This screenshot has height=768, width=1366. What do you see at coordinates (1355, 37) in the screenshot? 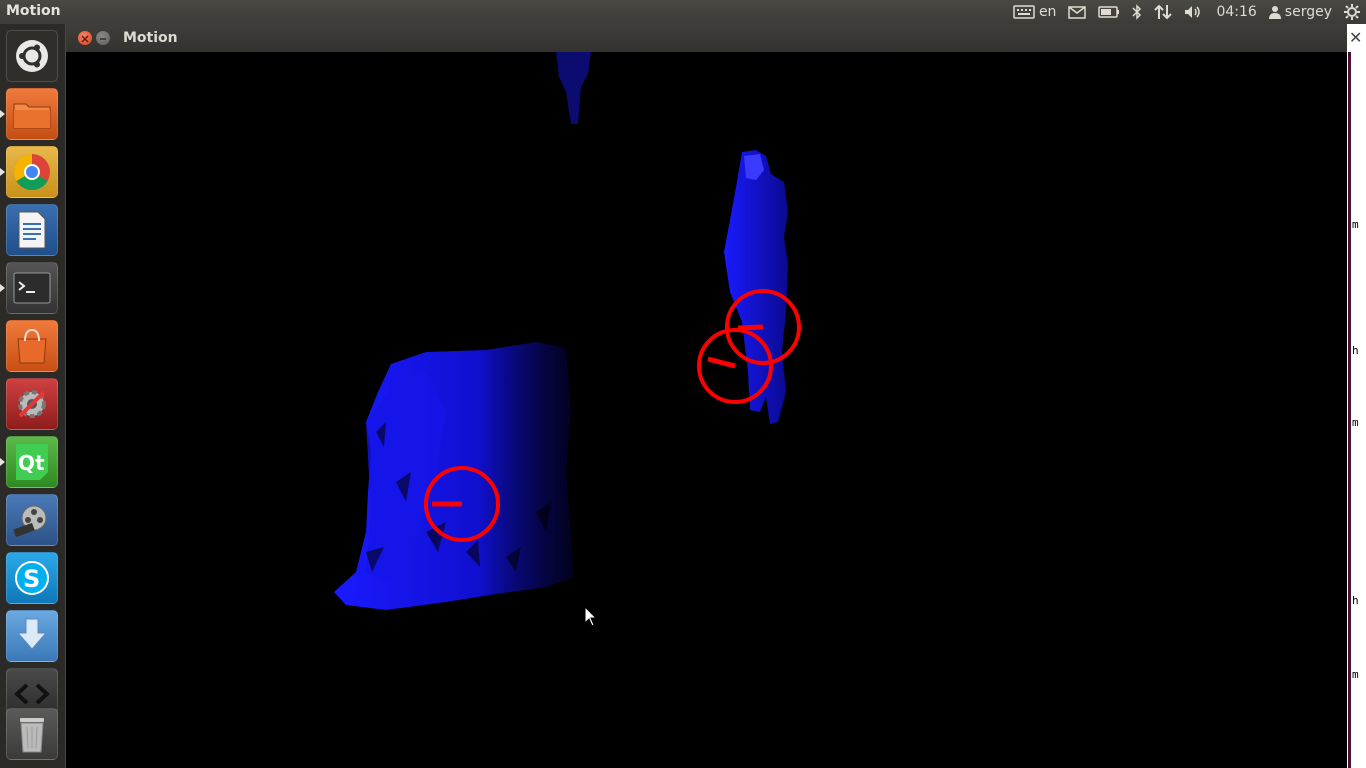
I see `background-window-close-icon: ✕` at bounding box center [1355, 37].